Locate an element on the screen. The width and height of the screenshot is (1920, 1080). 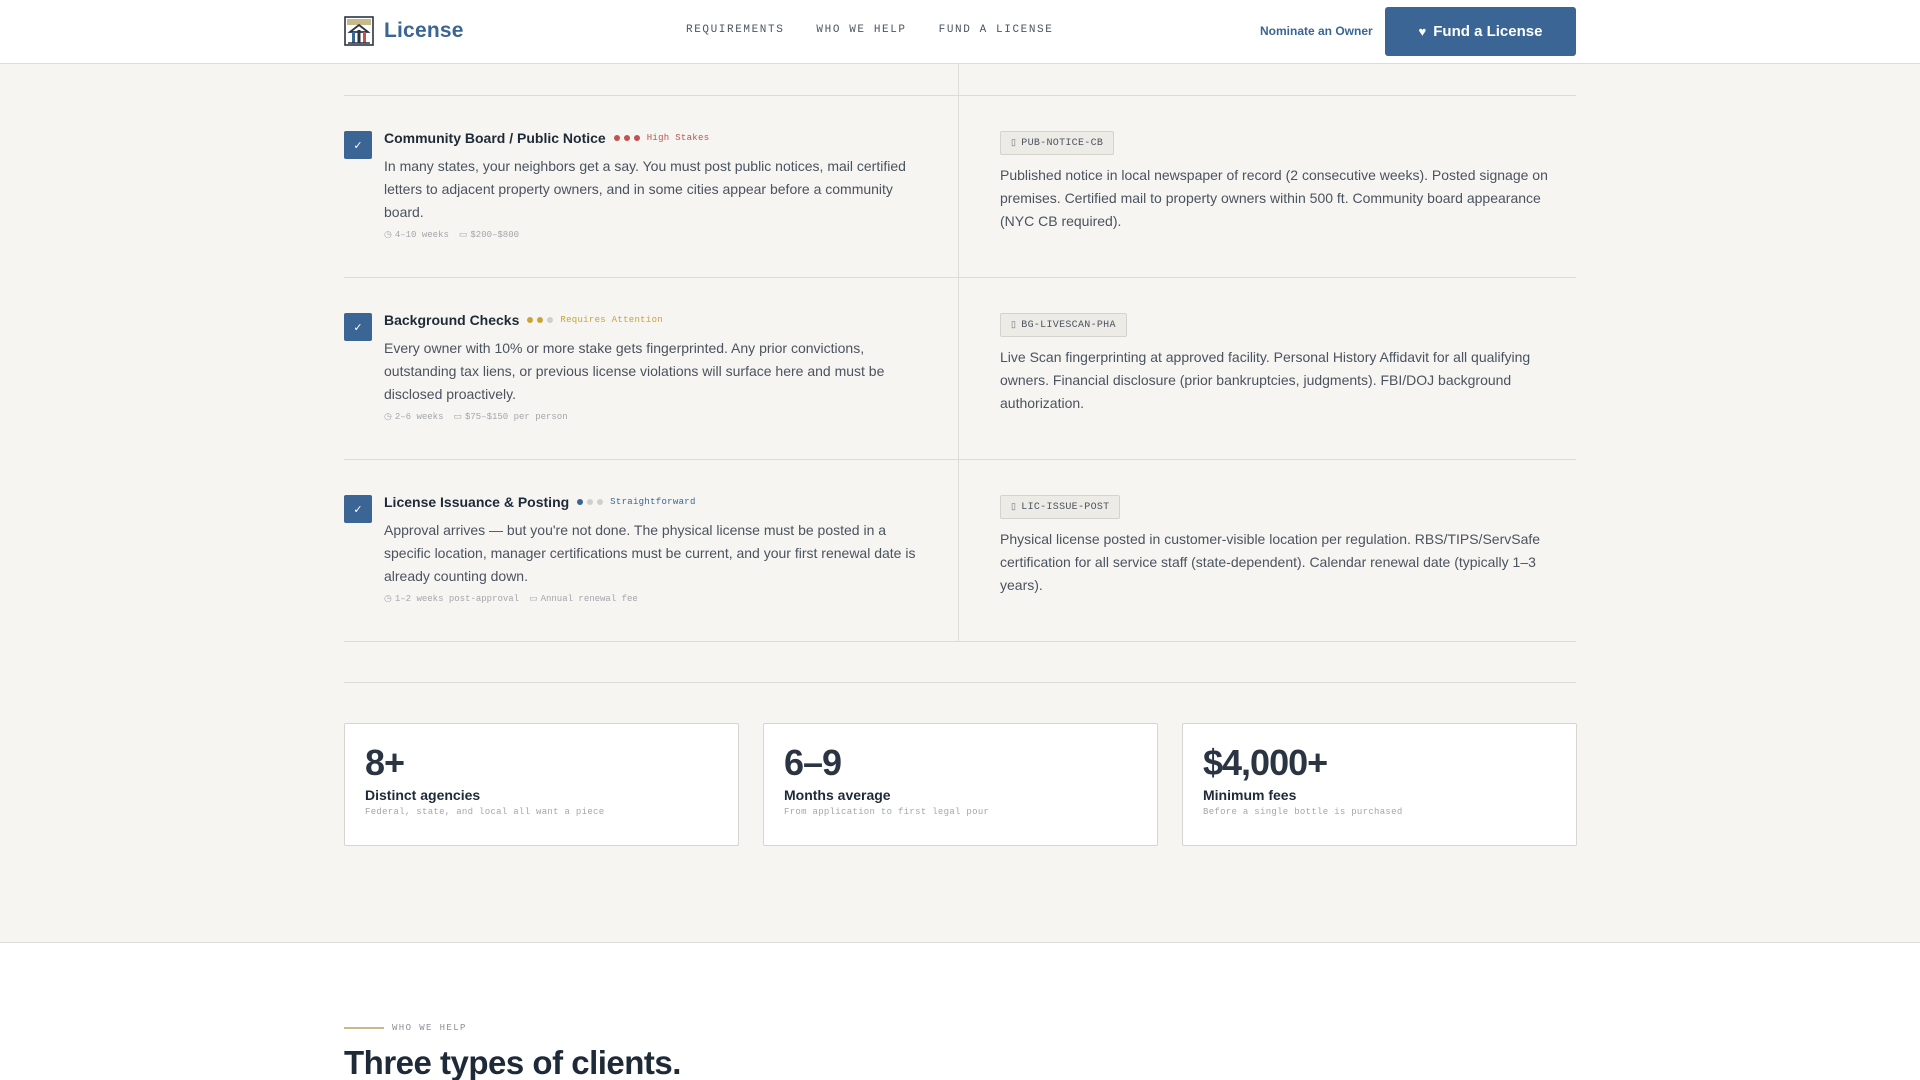
step-code-badge: ▯ PUB-NOTICE-CB is located at coordinates (1057, 143).